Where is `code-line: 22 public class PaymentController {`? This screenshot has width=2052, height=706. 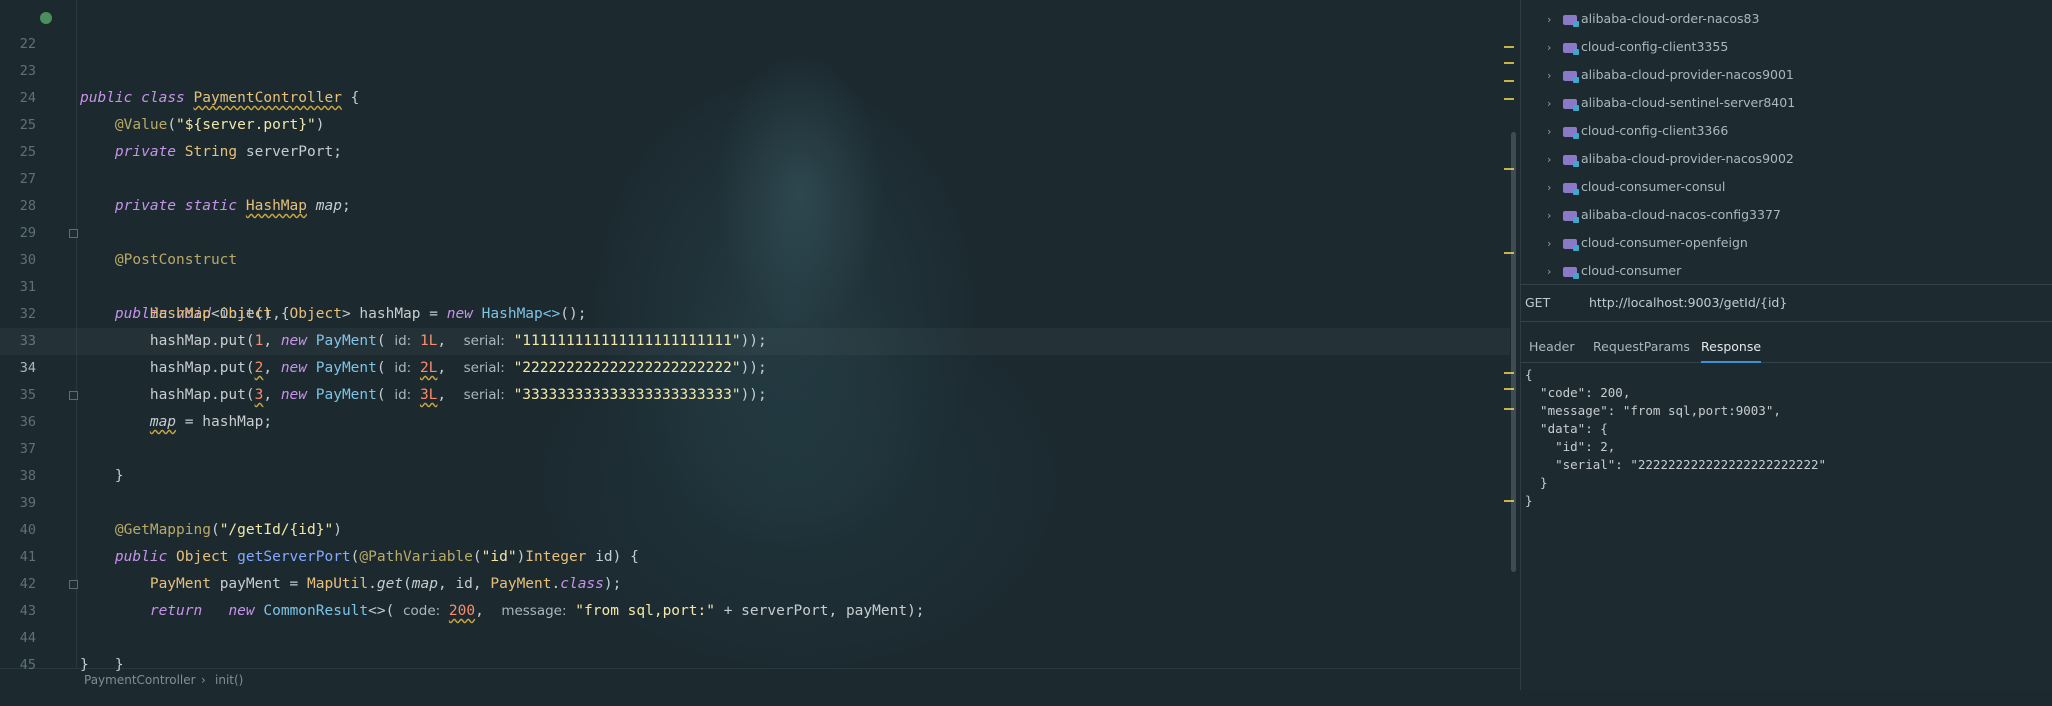
code-line: 22 public class PaymentController { is located at coordinates (755, 55).